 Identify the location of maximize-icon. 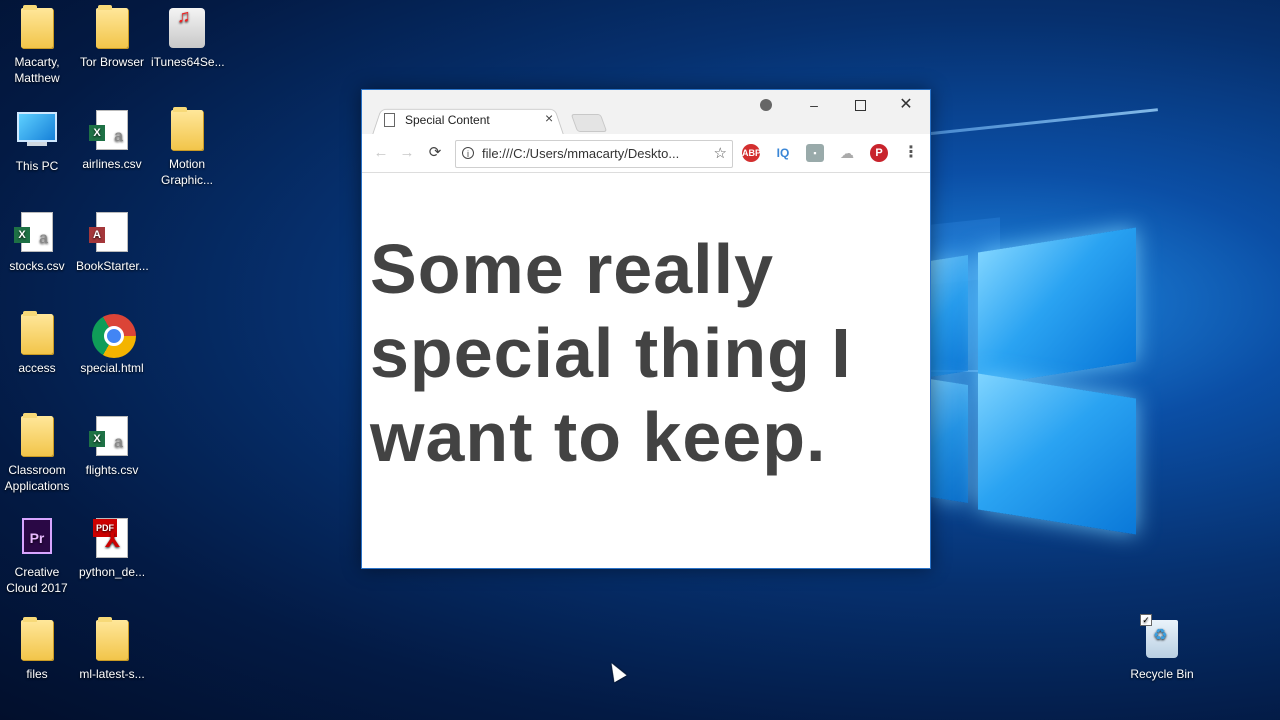
(860, 105).